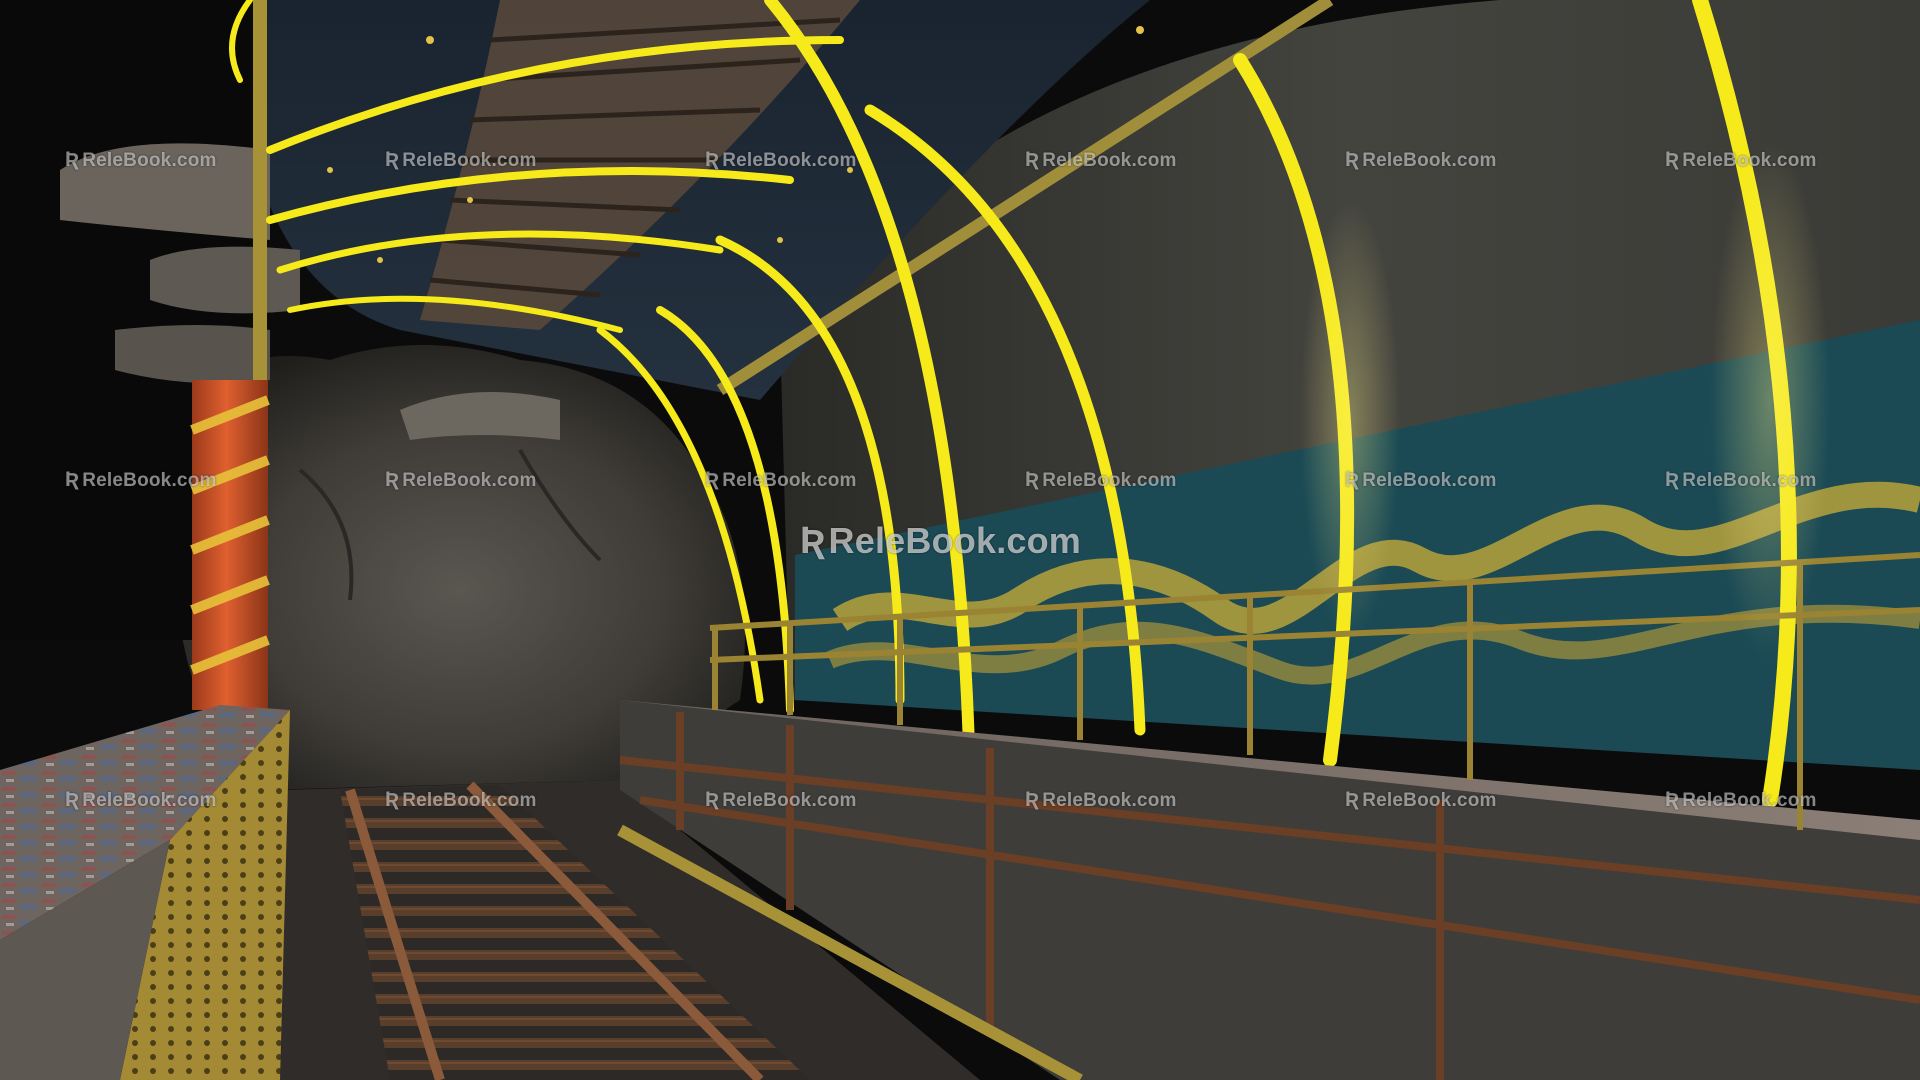 Image resolution: width=1920 pixels, height=1080 pixels. I want to click on light-glow, so click(1770, 400).